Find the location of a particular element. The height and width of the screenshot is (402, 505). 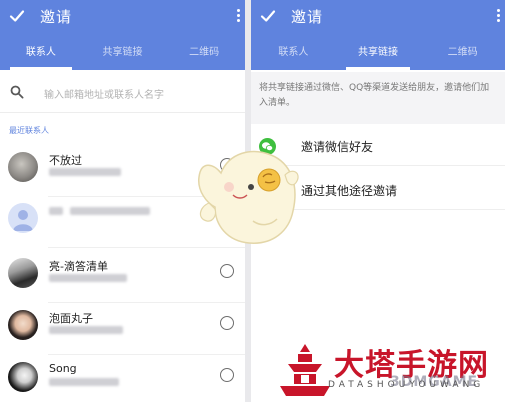

contact-name: Song is located at coordinates (63, 368).